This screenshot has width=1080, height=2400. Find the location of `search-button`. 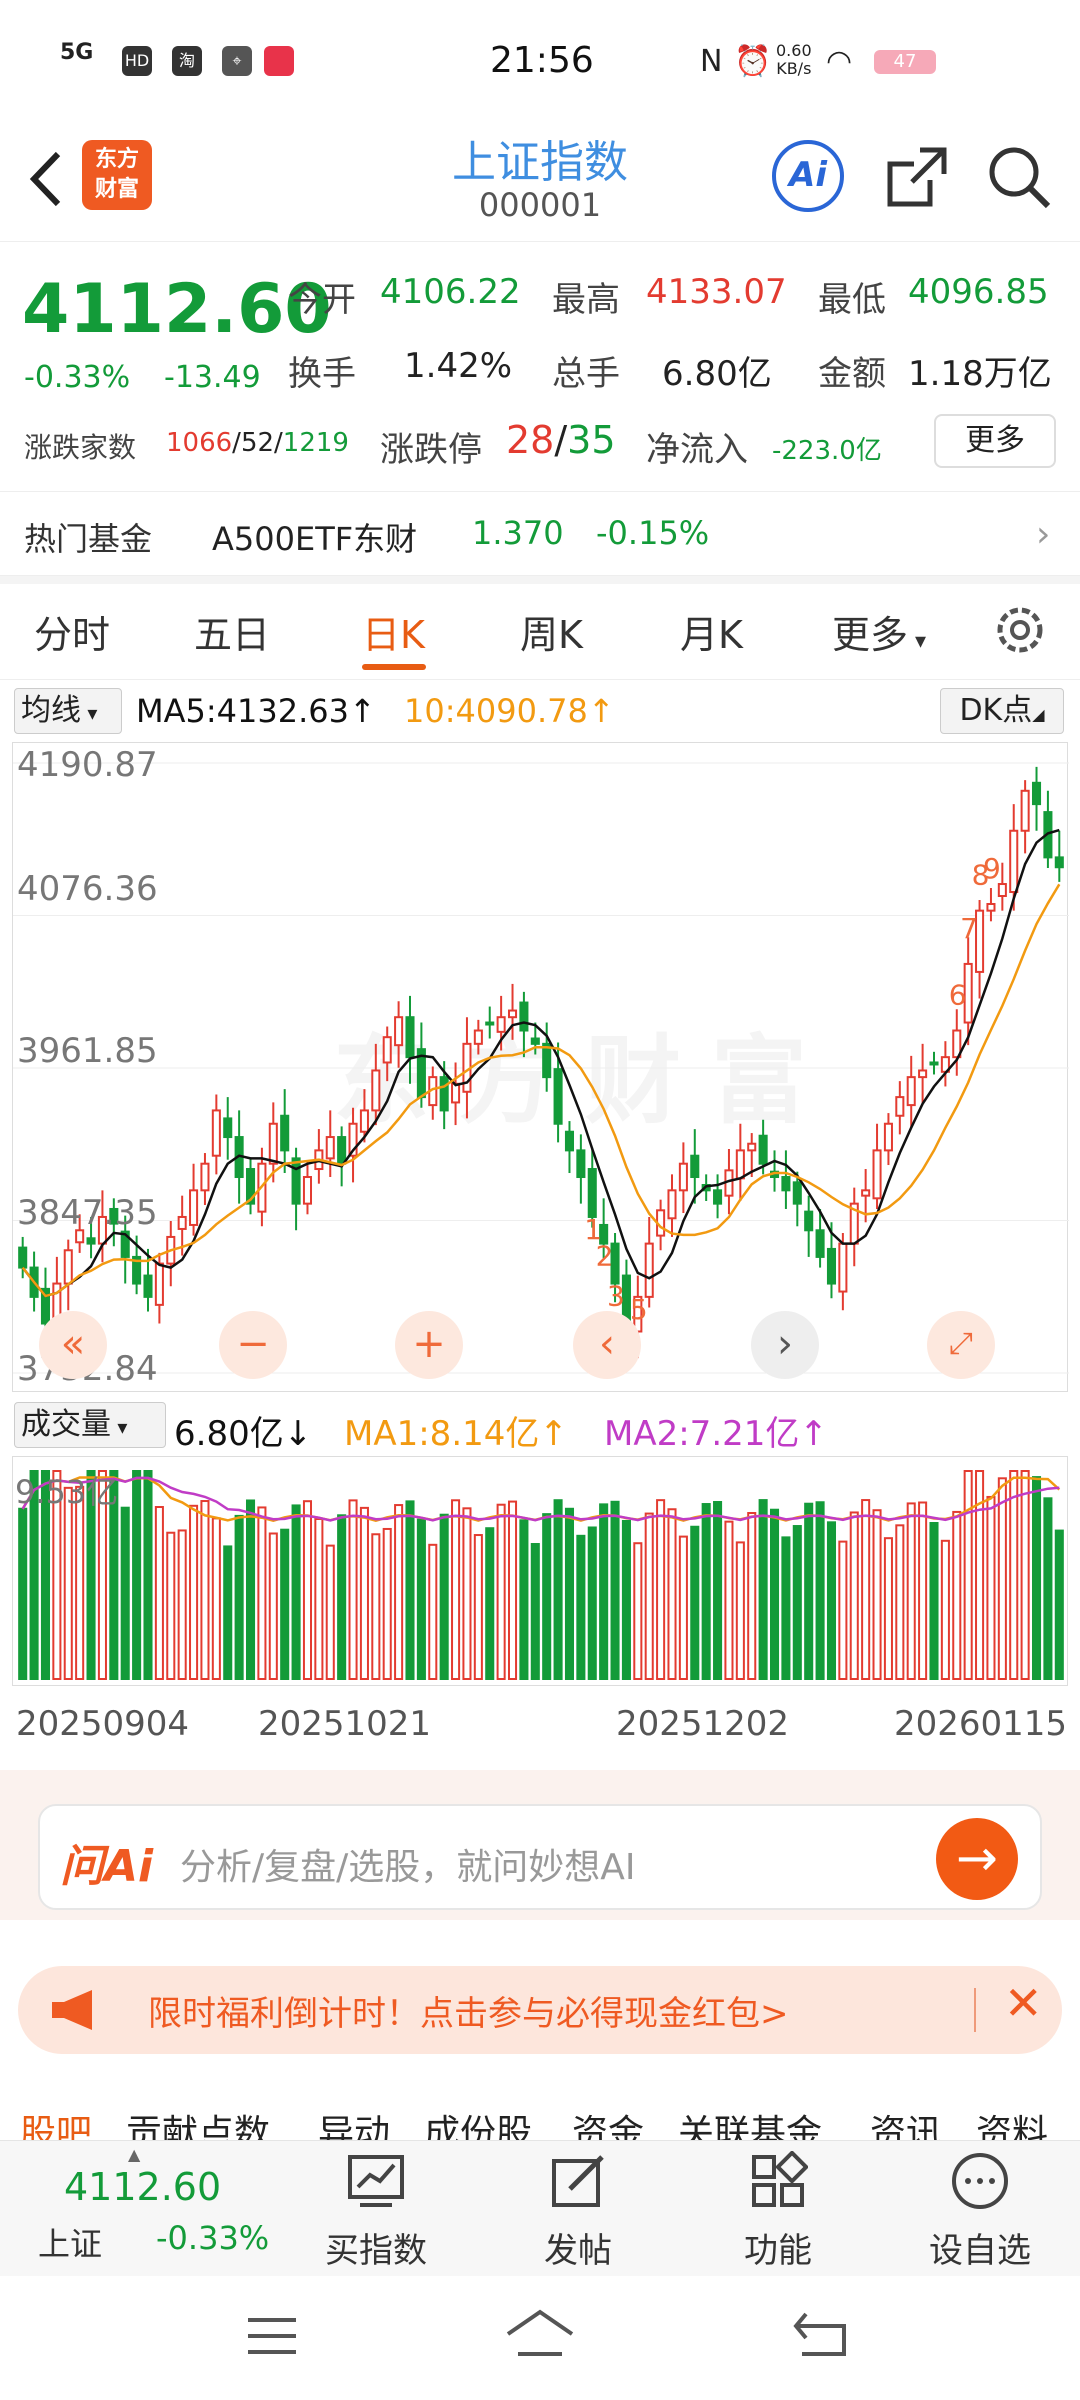

search-button is located at coordinates (1019, 179).